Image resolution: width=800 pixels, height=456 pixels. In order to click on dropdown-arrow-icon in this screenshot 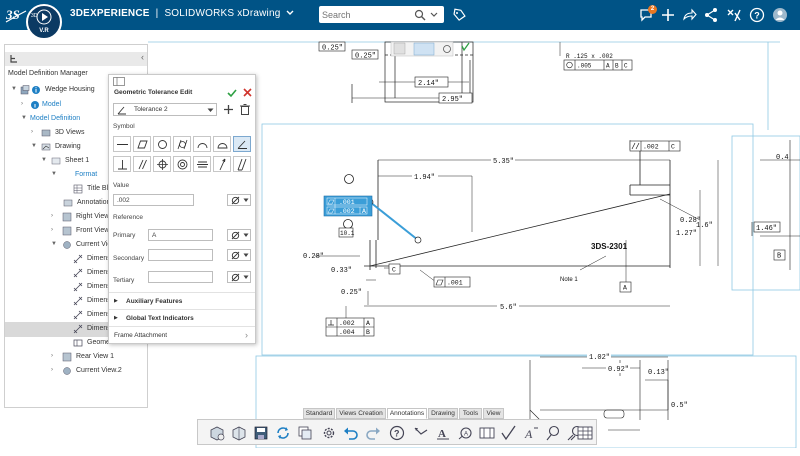, I will do `click(210, 110)`.